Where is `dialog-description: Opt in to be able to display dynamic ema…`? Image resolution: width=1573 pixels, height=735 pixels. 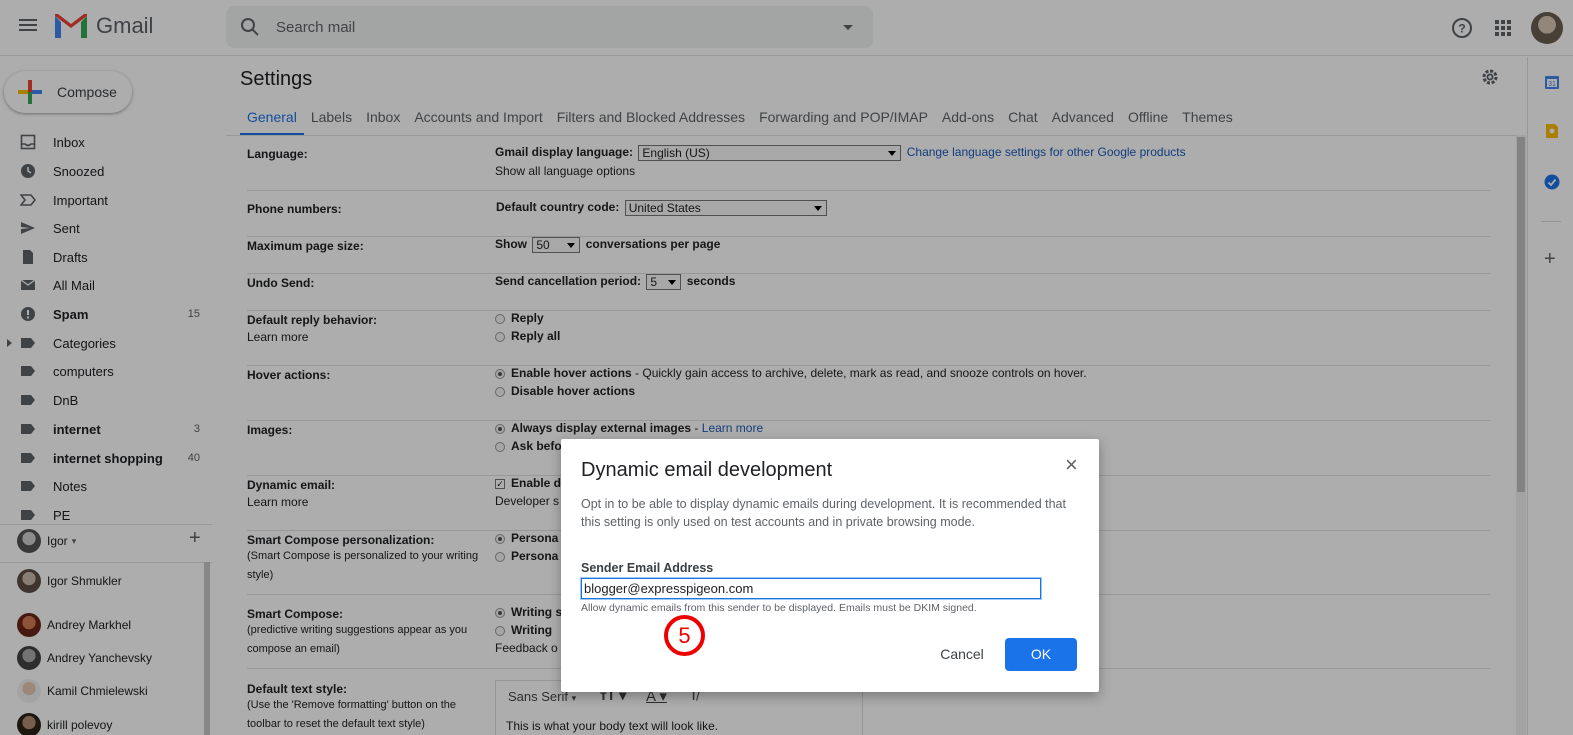
dialog-description: Opt in to be able to display dynamic ema… is located at coordinates (823, 513).